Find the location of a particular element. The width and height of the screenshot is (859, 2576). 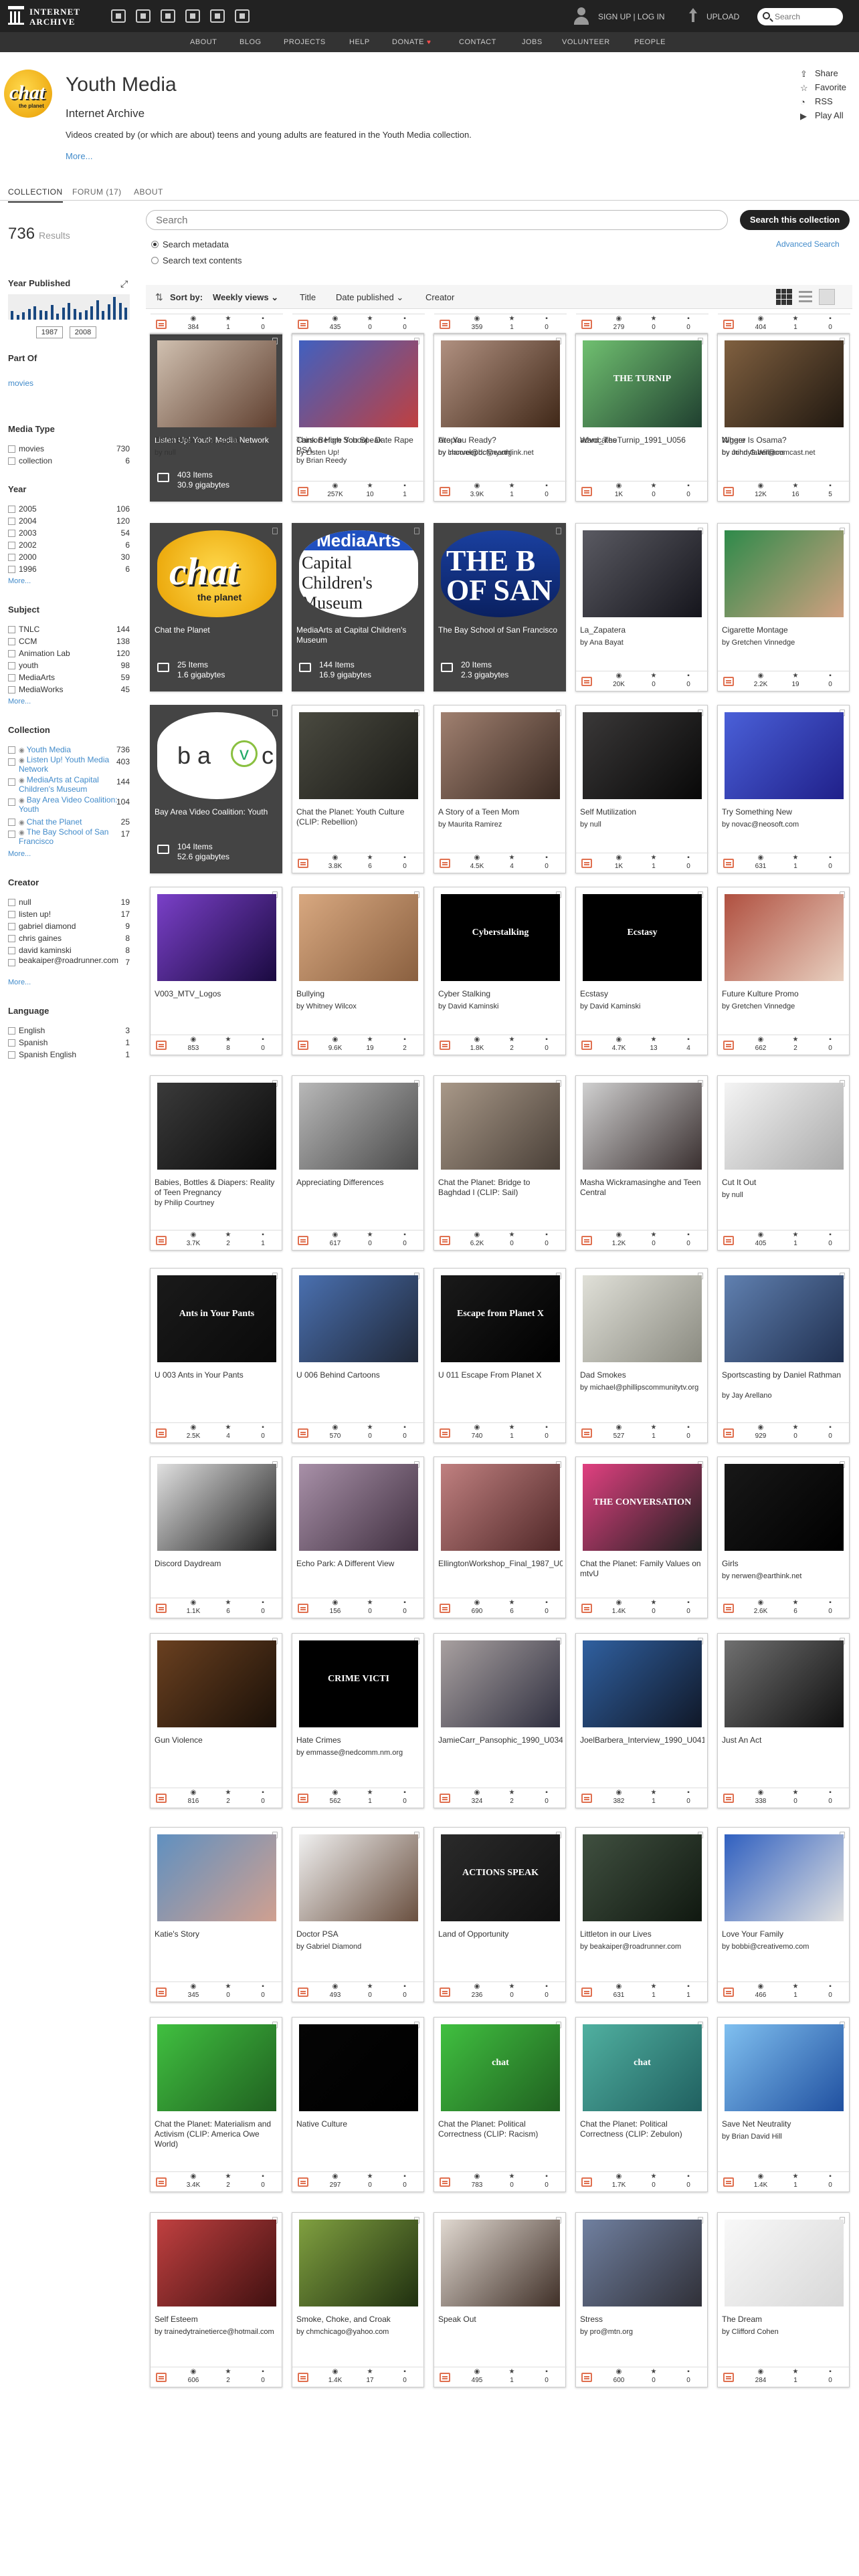

item-title: Sportscasting by Daniel Rathman is located at coordinates (784, 1375).